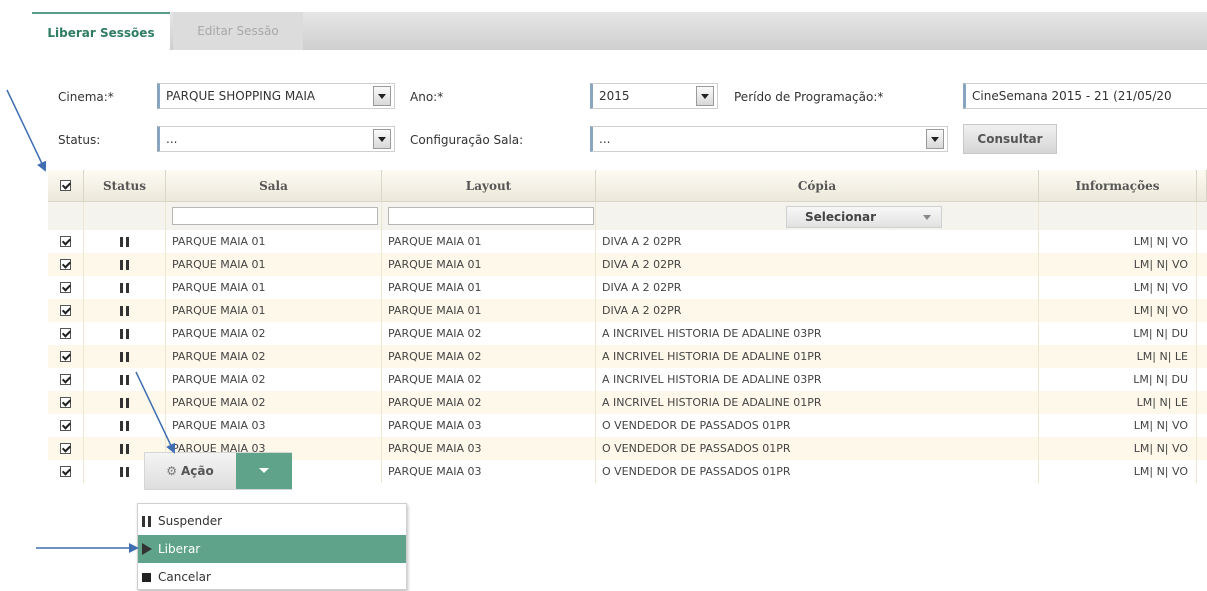 The height and width of the screenshot is (591, 1207). I want to click on header-sala: Sala, so click(274, 185).